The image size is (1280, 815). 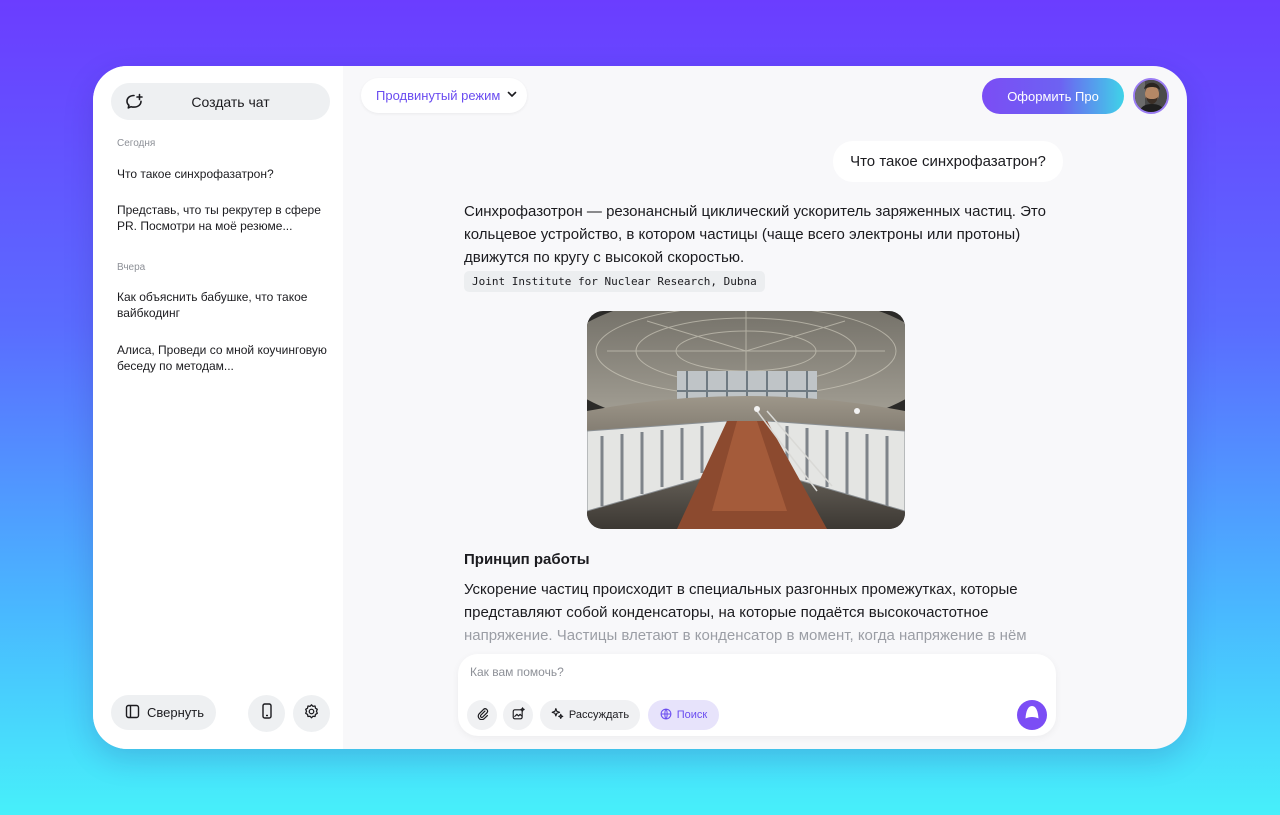 I want to click on history-item: Что такое синхрофазатрон?, so click(x=222, y=174).